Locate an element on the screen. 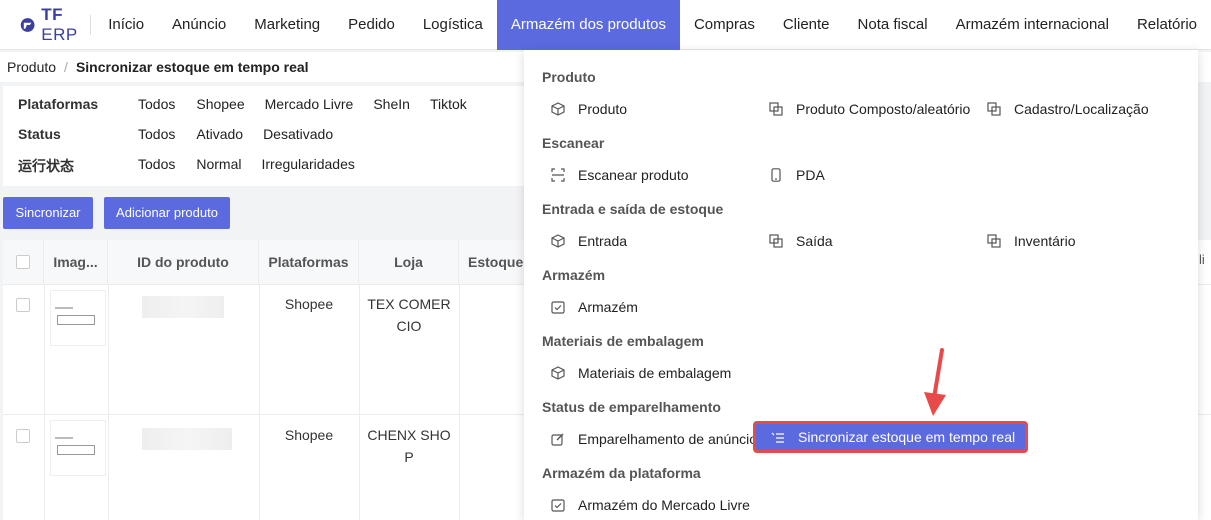 This screenshot has height=520, width=1211. nav-inicio: Início is located at coordinates (126, 25).